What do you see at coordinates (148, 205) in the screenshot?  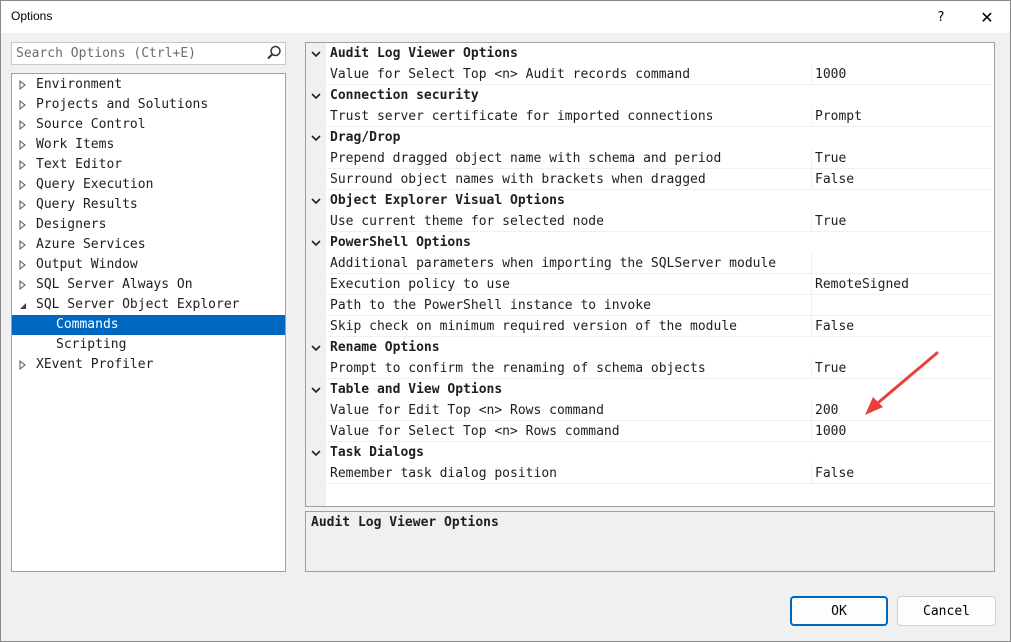 I see `tree-item: Query Results` at bounding box center [148, 205].